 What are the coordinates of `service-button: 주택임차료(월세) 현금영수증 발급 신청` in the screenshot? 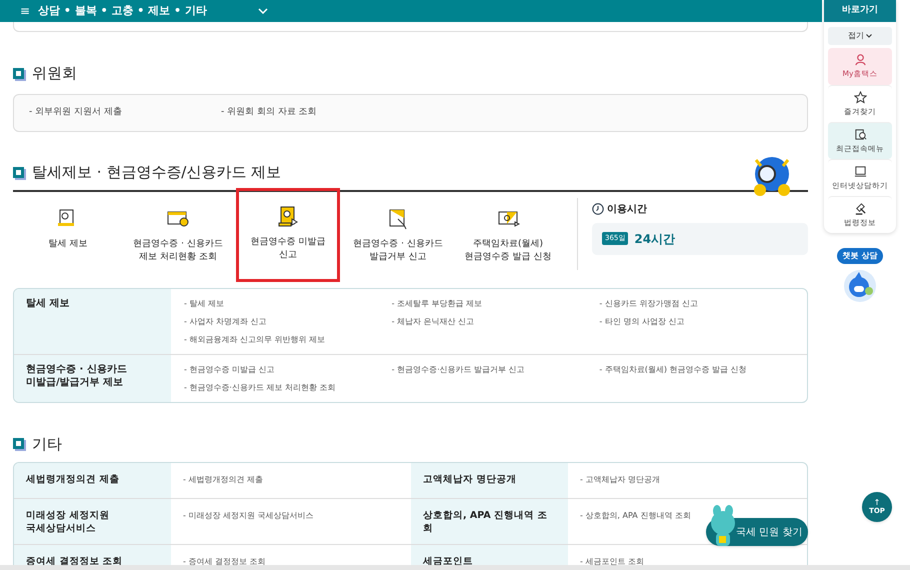 It's located at (508, 234).